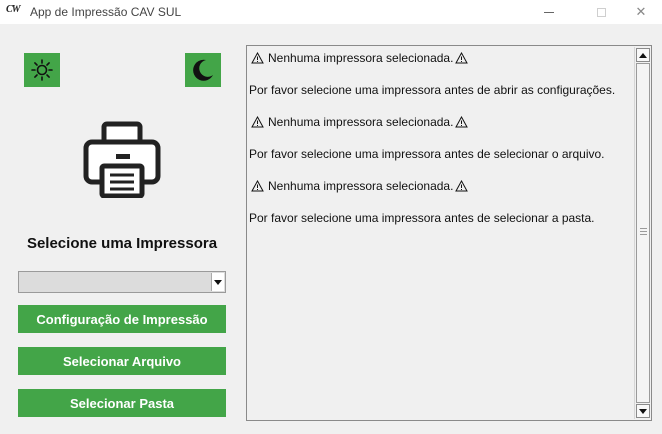 The height and width of the screenshot is (434, 662). I want to click on scrollbar-grip, so click(643, 232).